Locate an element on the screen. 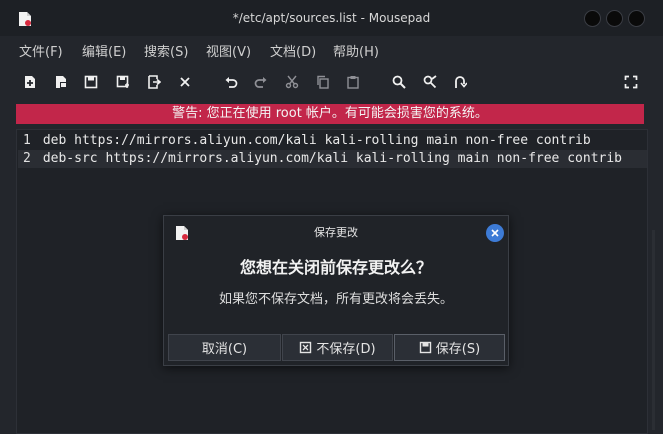 The image size is (663, 434). editor-scrollbar is located at coordinates (653, 330).